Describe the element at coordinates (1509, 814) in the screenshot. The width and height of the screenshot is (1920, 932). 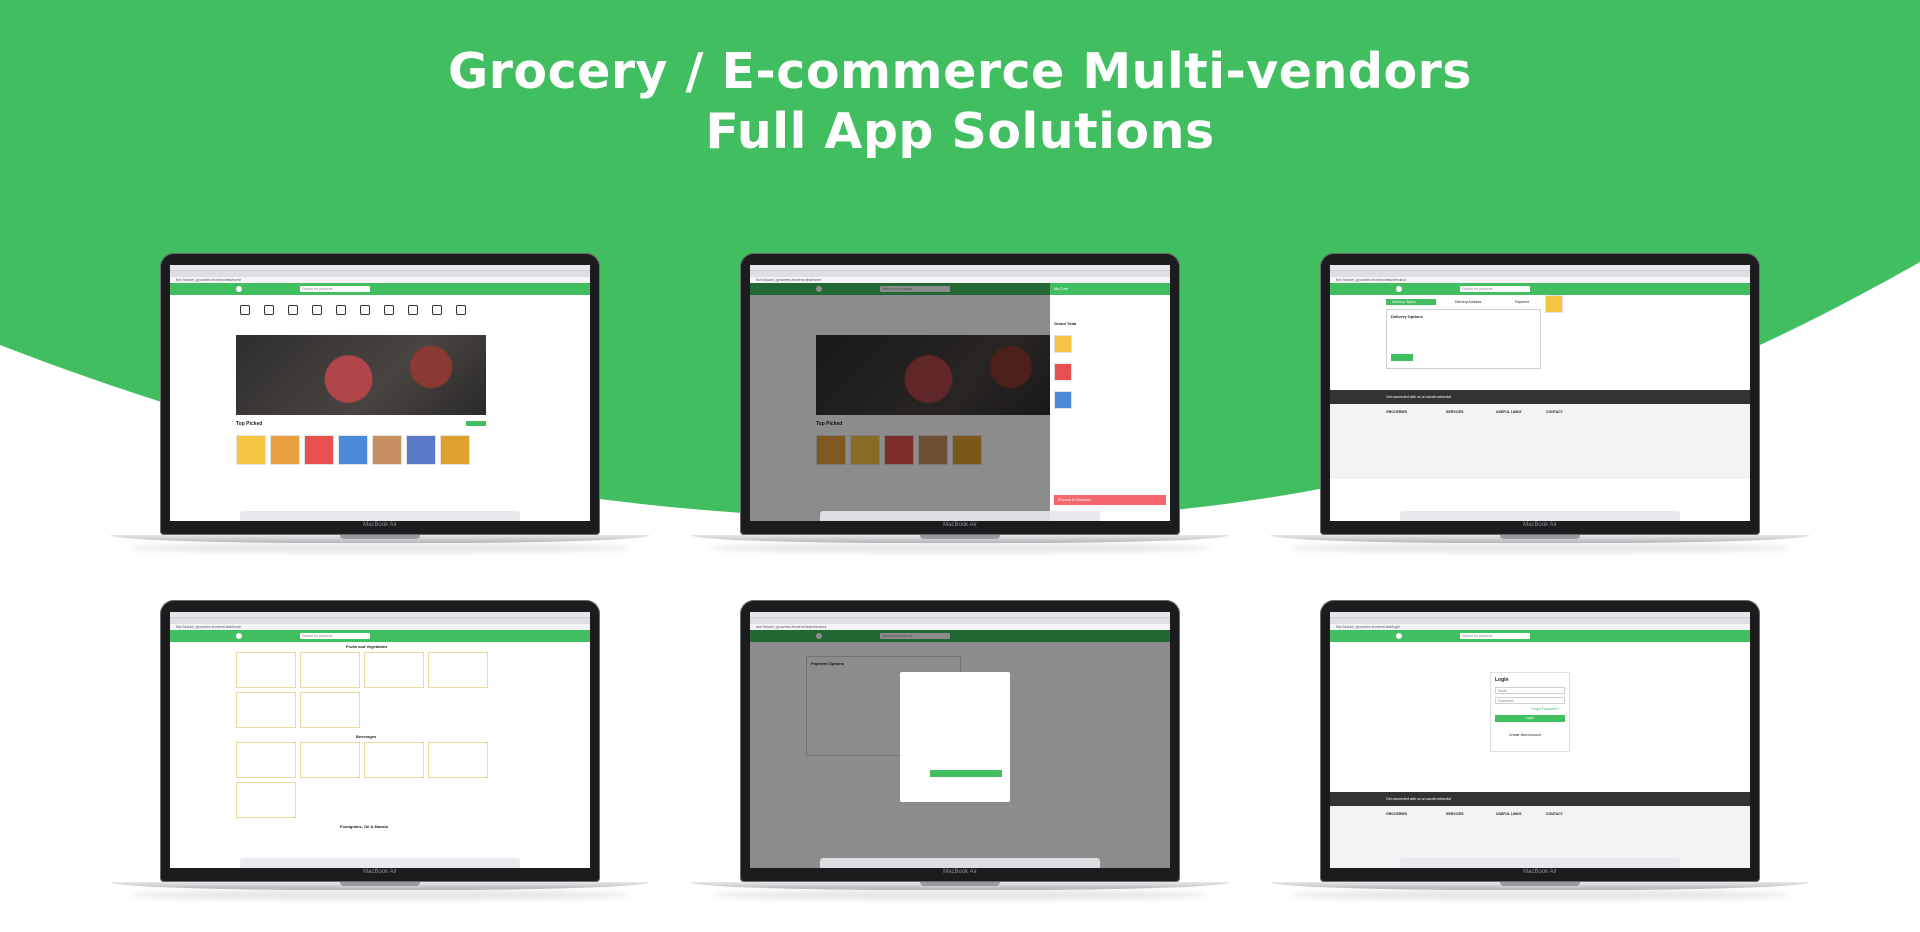
I see `footer-col-title: USEFUL LINKS` at that location.